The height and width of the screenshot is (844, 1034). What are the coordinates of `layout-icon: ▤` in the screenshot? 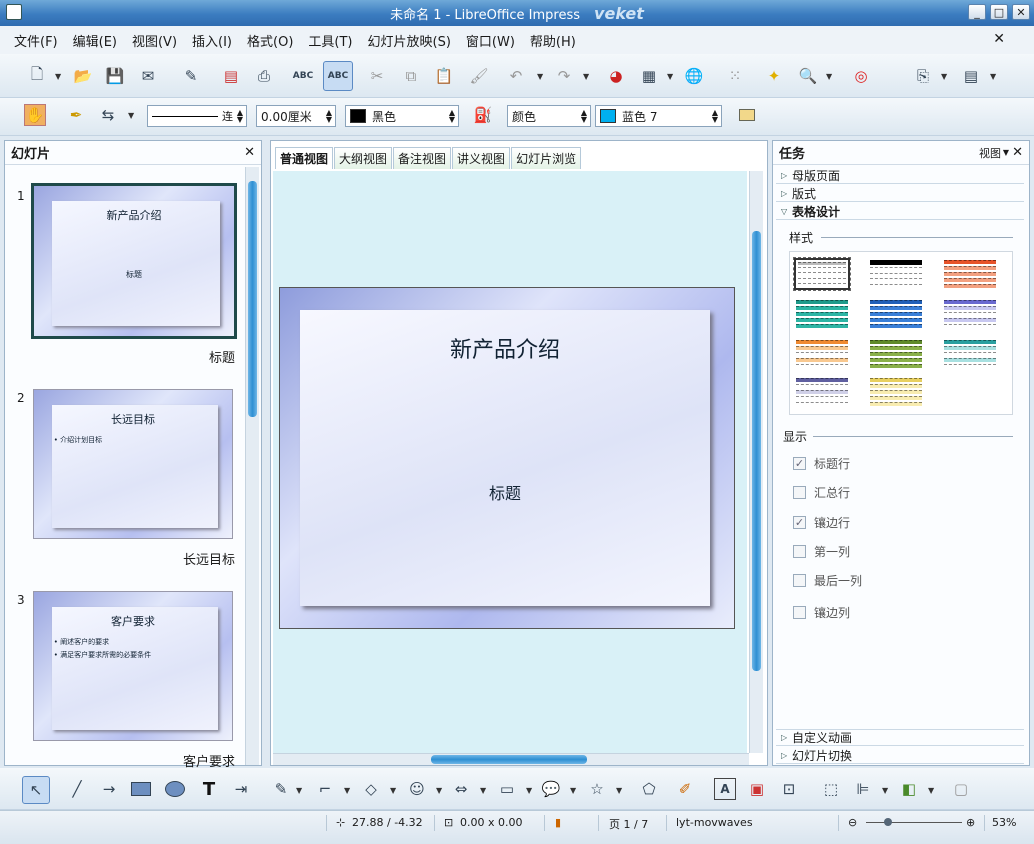 It's located at (971, 76).